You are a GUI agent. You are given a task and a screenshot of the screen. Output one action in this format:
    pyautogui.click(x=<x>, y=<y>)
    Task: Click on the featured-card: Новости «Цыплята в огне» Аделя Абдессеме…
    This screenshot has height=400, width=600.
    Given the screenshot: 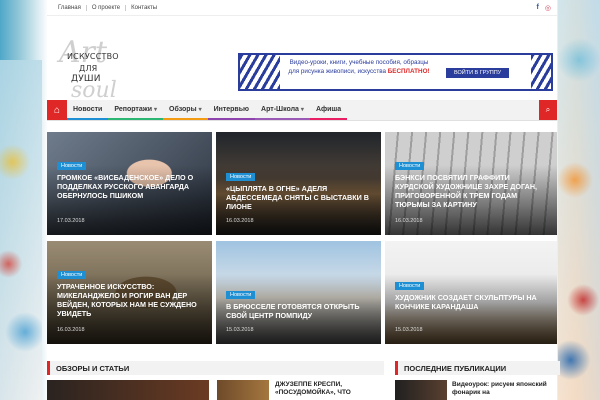 What is the action you would take?
    pyautogui.click(x=298, y=183)
    